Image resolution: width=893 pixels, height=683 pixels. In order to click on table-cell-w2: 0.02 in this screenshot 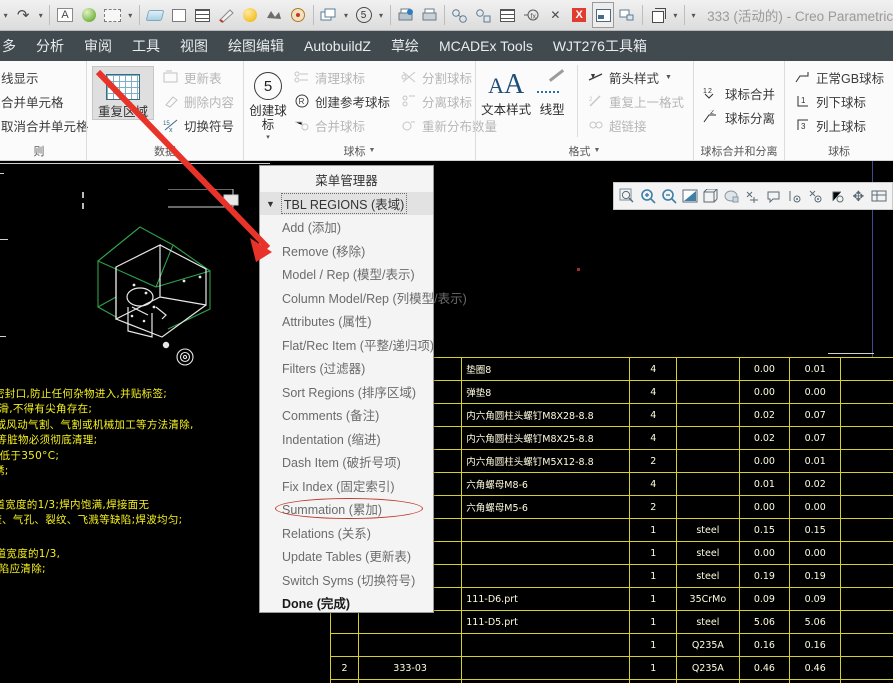, I will do `click(815, 484)`.